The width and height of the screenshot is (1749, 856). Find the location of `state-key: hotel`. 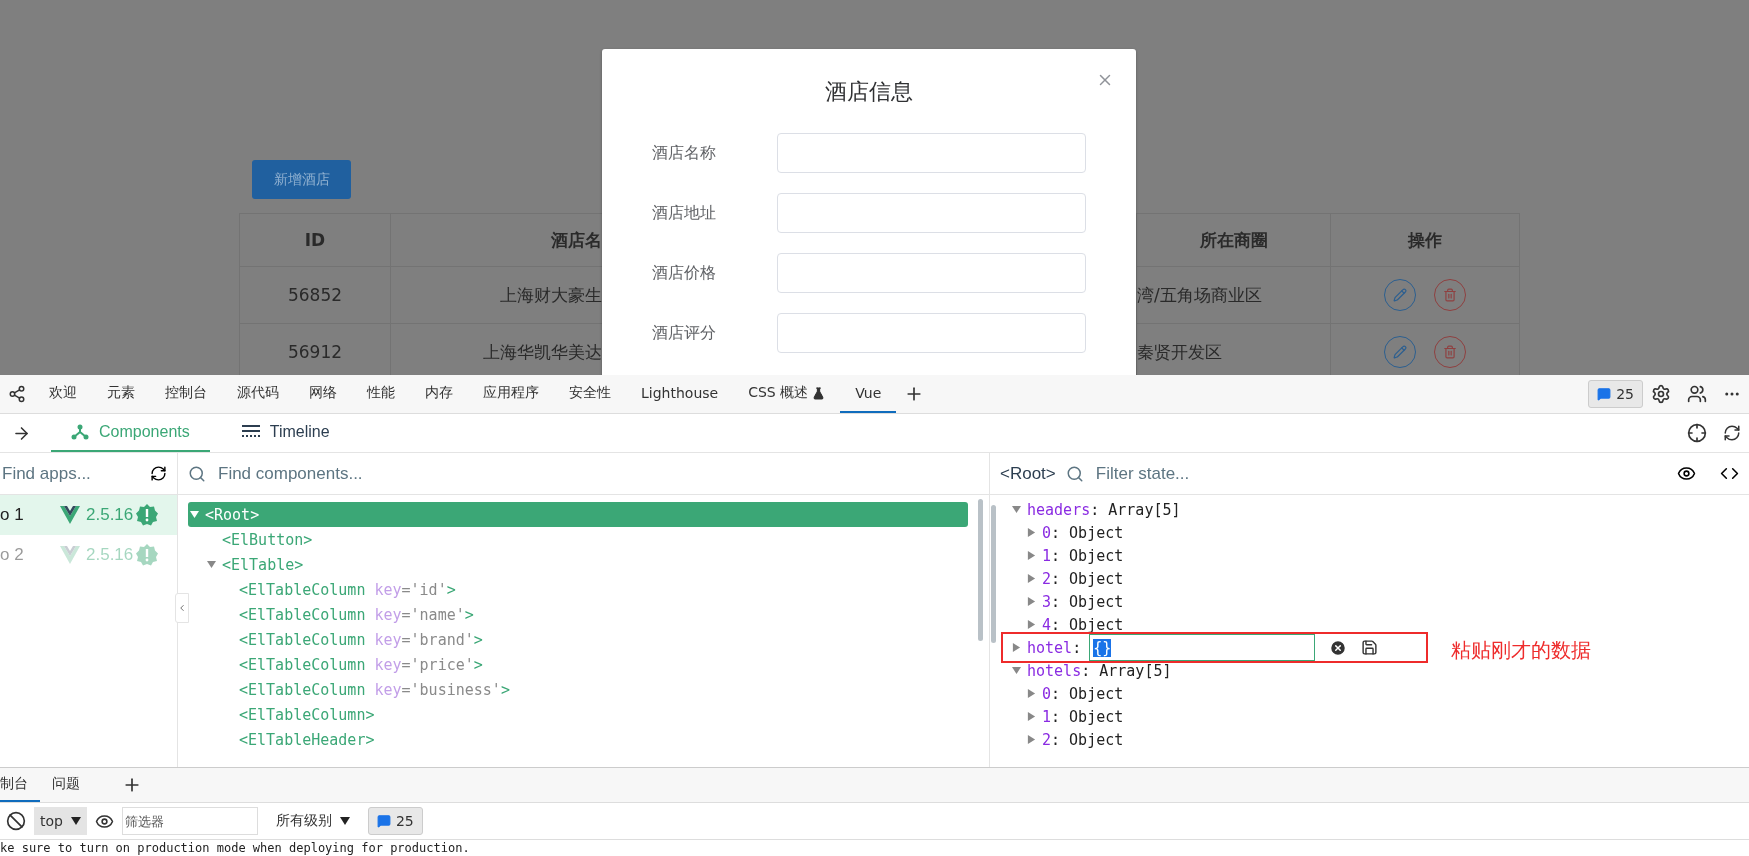

state-key: hotel is located at coordinates (1050, 647).